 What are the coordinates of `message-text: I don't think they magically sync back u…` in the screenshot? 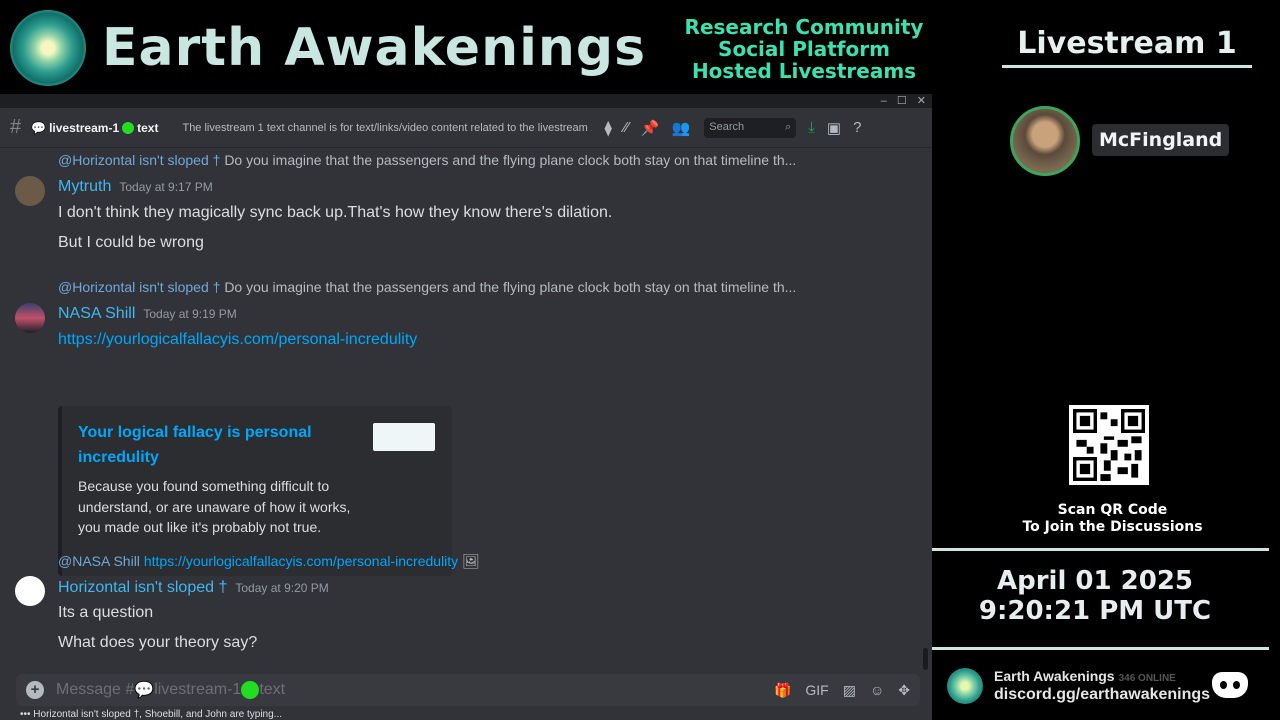 It's located at (335, 212).